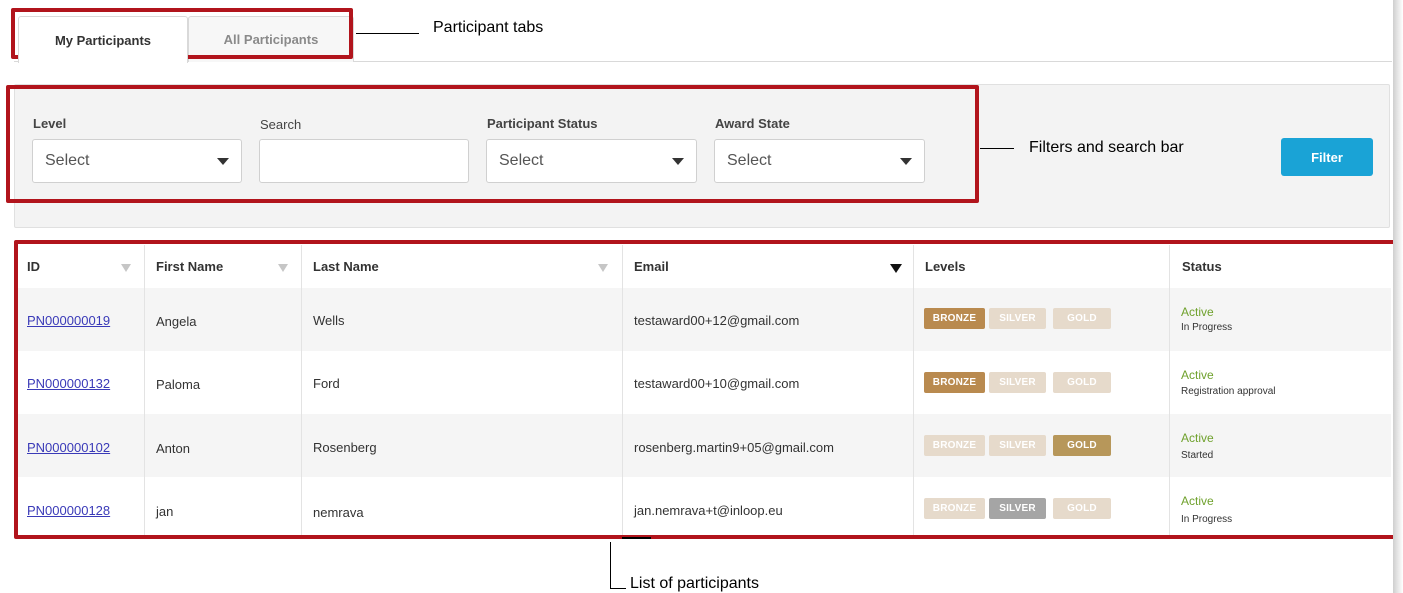 This screenshot has width=1403, height=593. What do you see at coordinates (387, 33) in the screenshot?
I see `tabs-callout-line` at bounding box center [387, 33].